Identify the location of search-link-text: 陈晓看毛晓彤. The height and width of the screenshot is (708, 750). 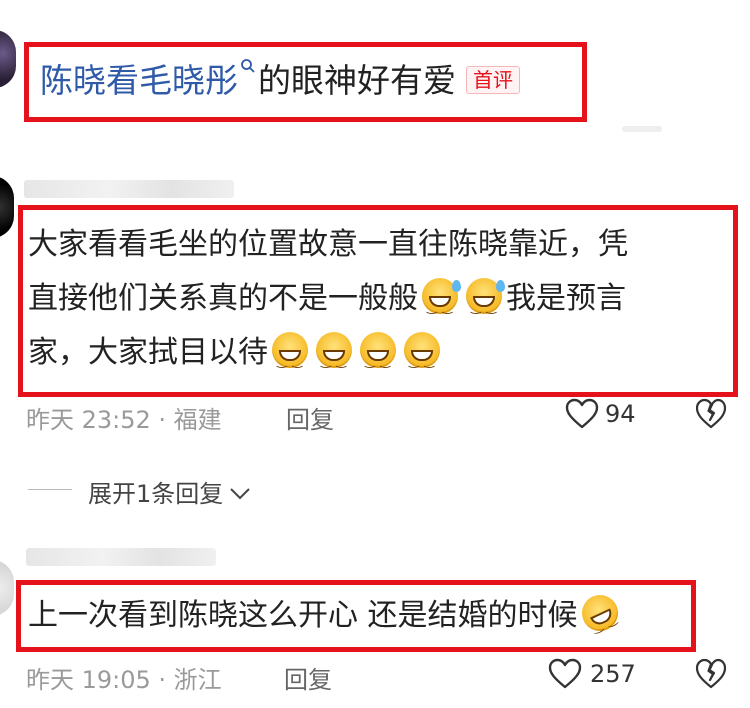
(139, 80).